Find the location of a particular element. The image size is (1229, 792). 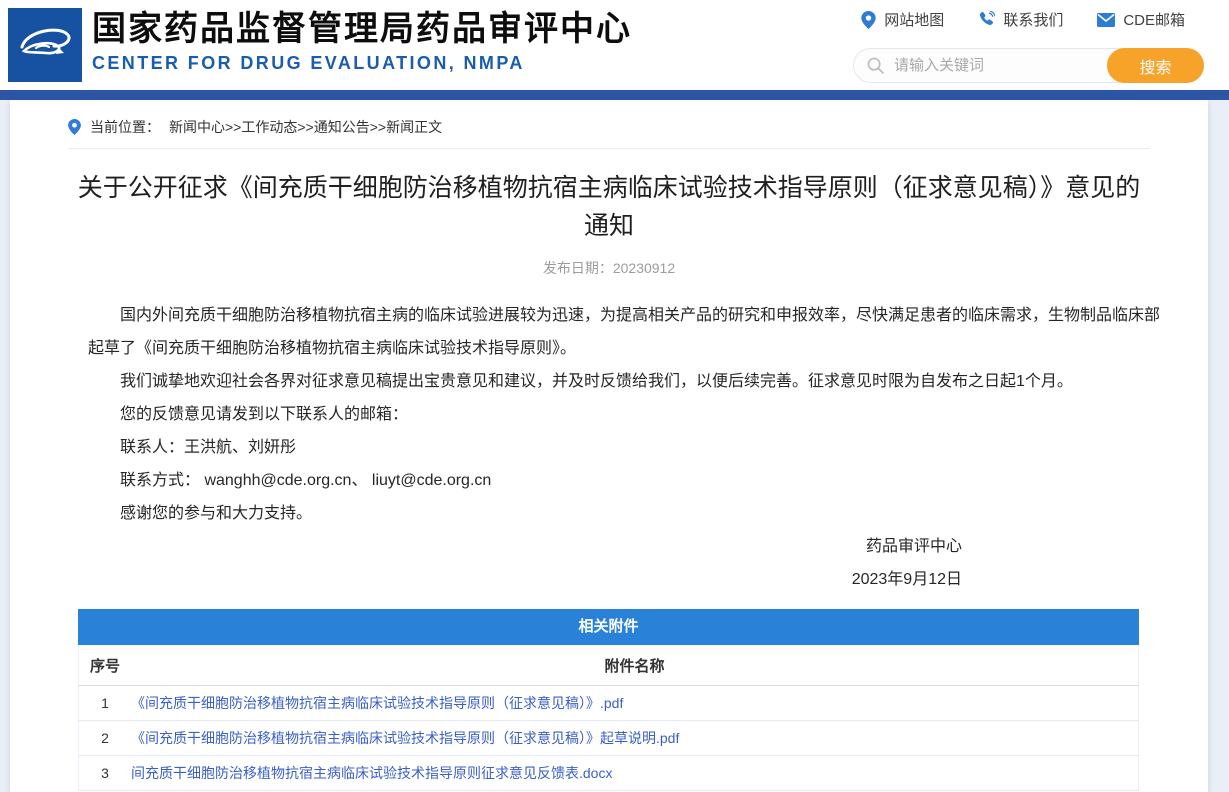

cde-mail-link: CDE邮箱 is located at coordinates (1141, 19).